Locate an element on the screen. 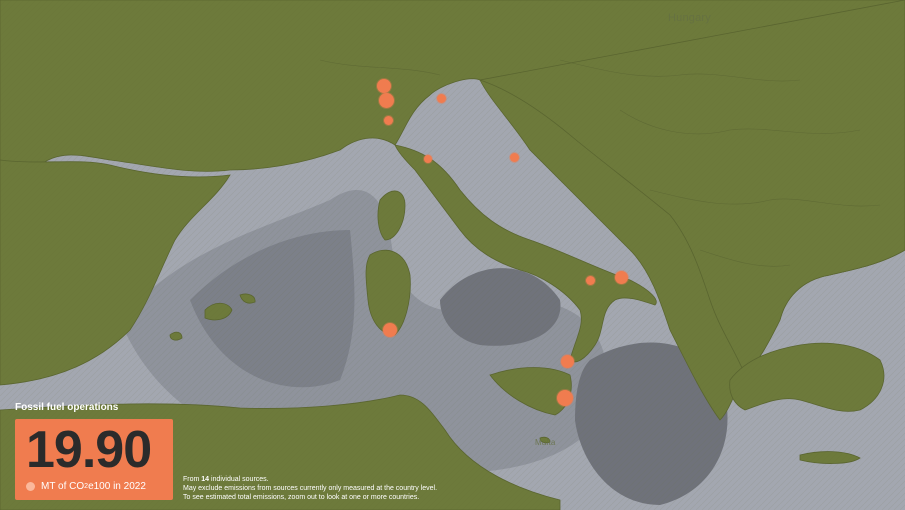 This screenshot has width=905, height=510. footnote-prefix: From is located at coordinates (192, 479).